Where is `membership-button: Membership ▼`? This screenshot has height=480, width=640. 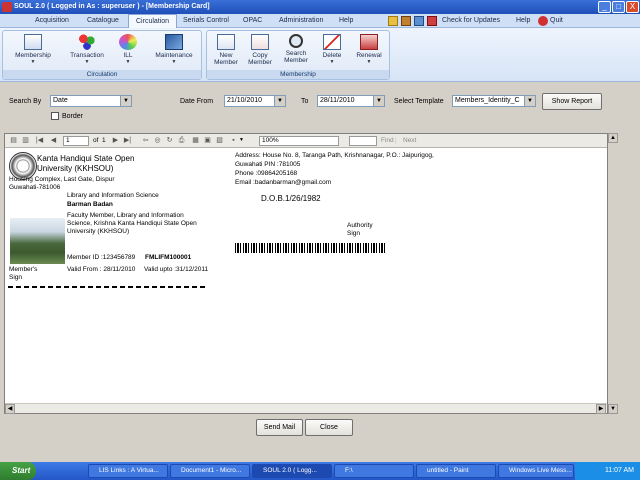
membership-button: Membership ▼ is located at coordinates (33, 50).